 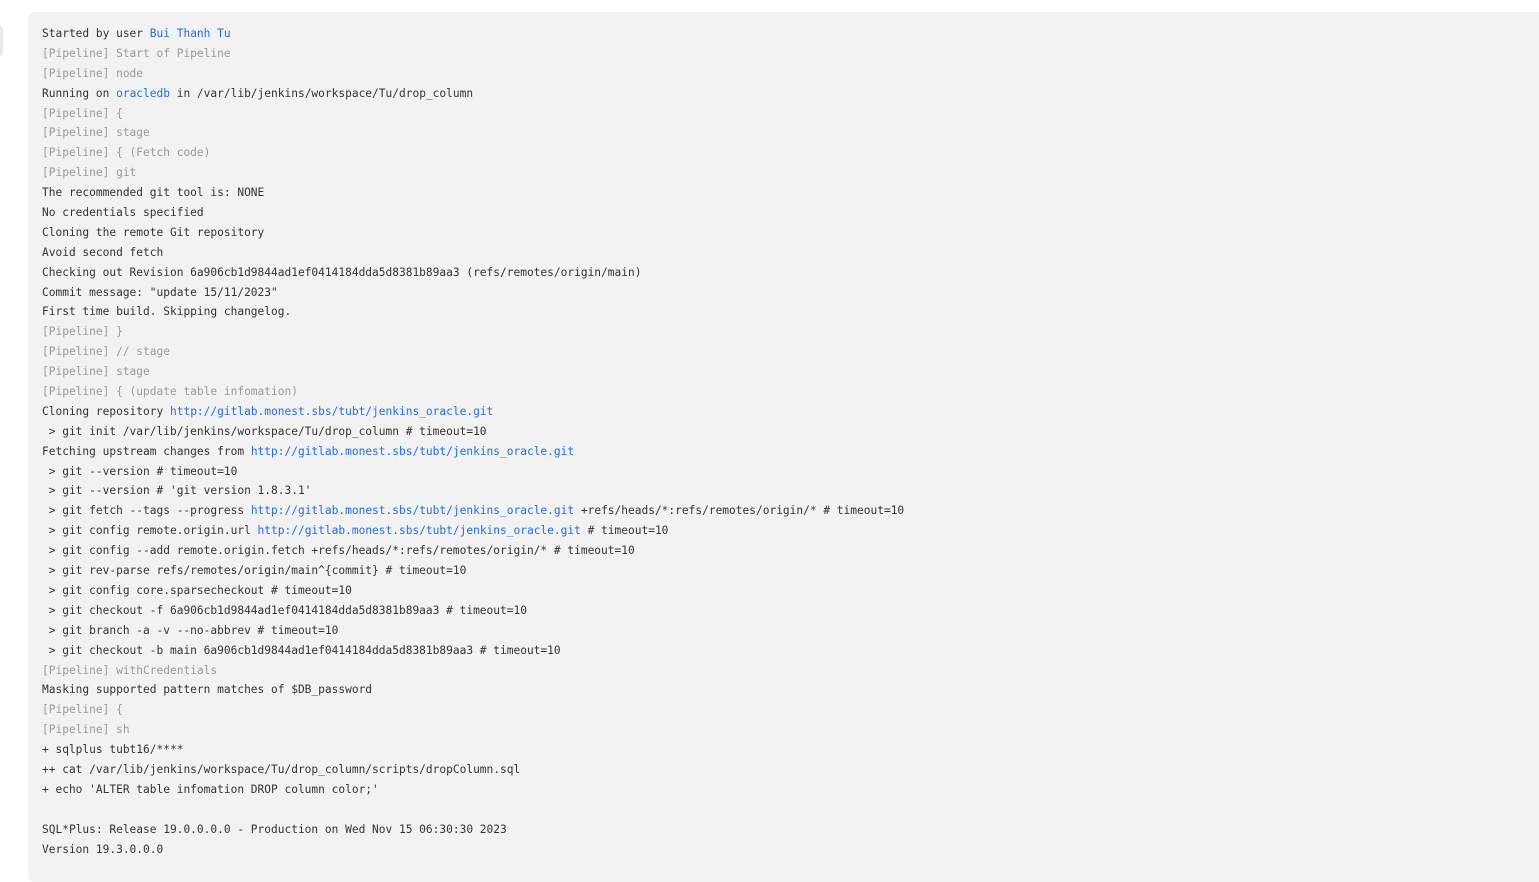 What do you see at coordinates (153, 193) in the screenshot?
I see `console-text: The recommended git tool is: NONE` at bounding box center [153, 193].